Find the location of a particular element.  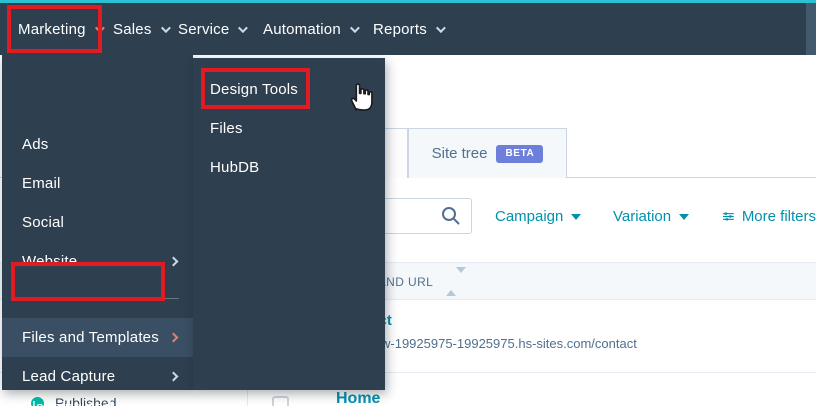

tab-site-tree: Site tree BETA is located at coordinates (487, 153).